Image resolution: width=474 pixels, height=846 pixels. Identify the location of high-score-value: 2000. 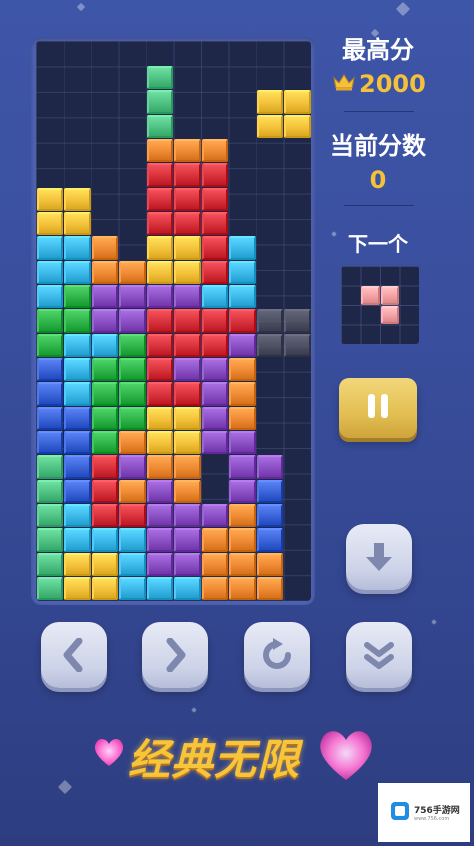
(392, 84).